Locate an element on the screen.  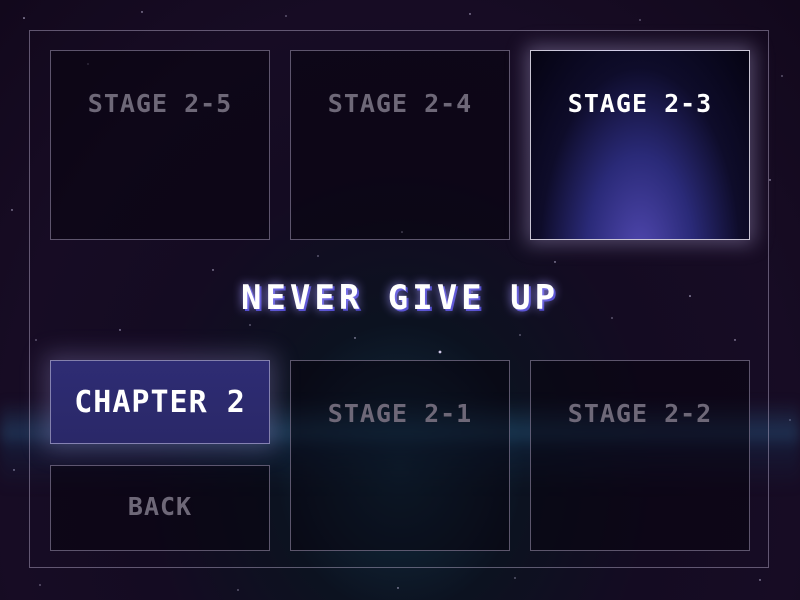
stage-tile-2-1: STAGE 2-1 is located at coordinates (400, 455).